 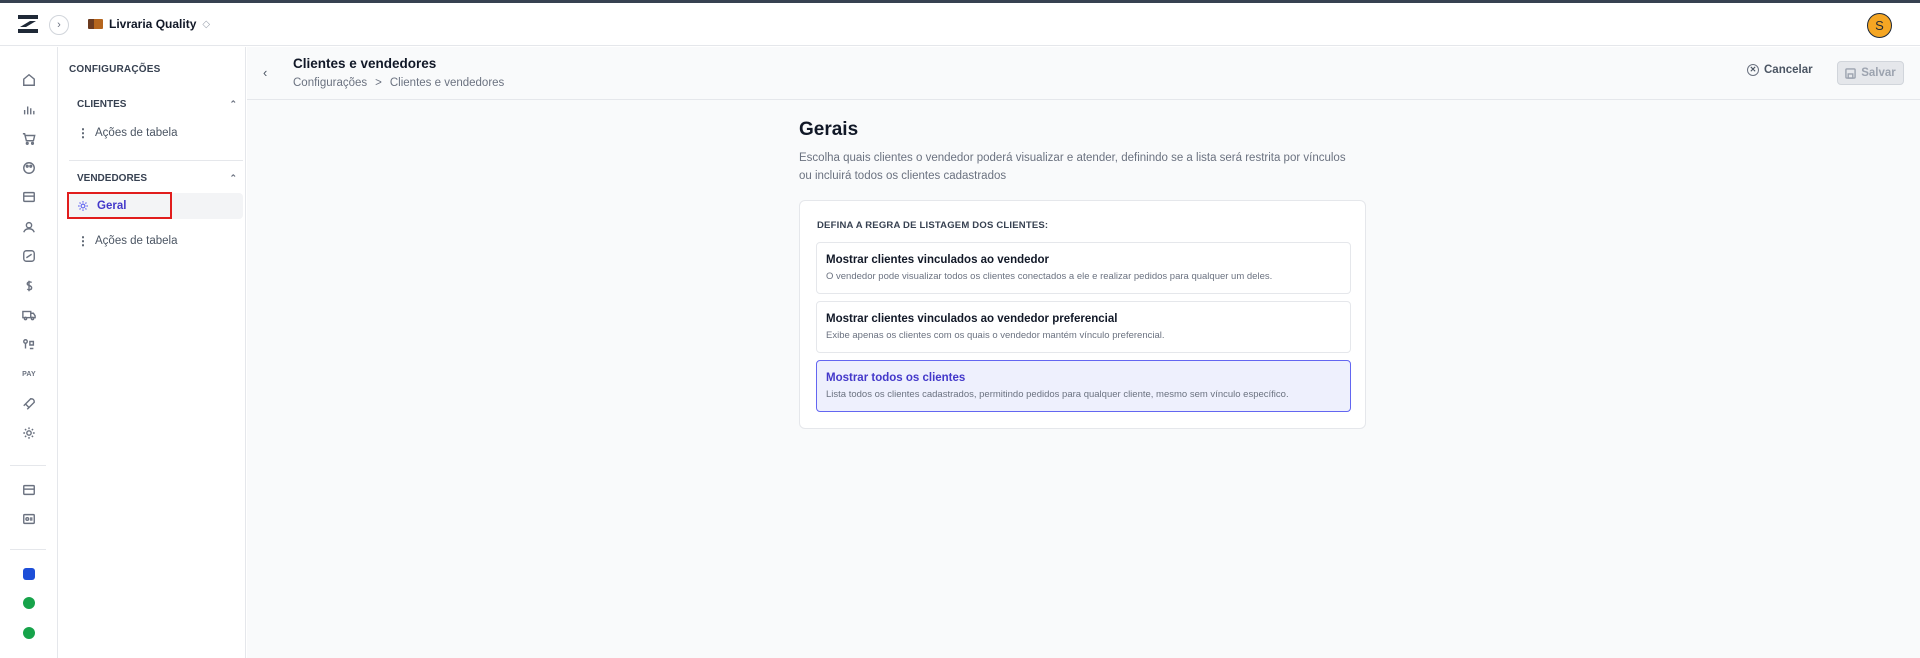 What do you see at coordinates (1753, 70) in the screenshot?
I see `close-circle-icon: ✕` at bounding box center [1753, 70].